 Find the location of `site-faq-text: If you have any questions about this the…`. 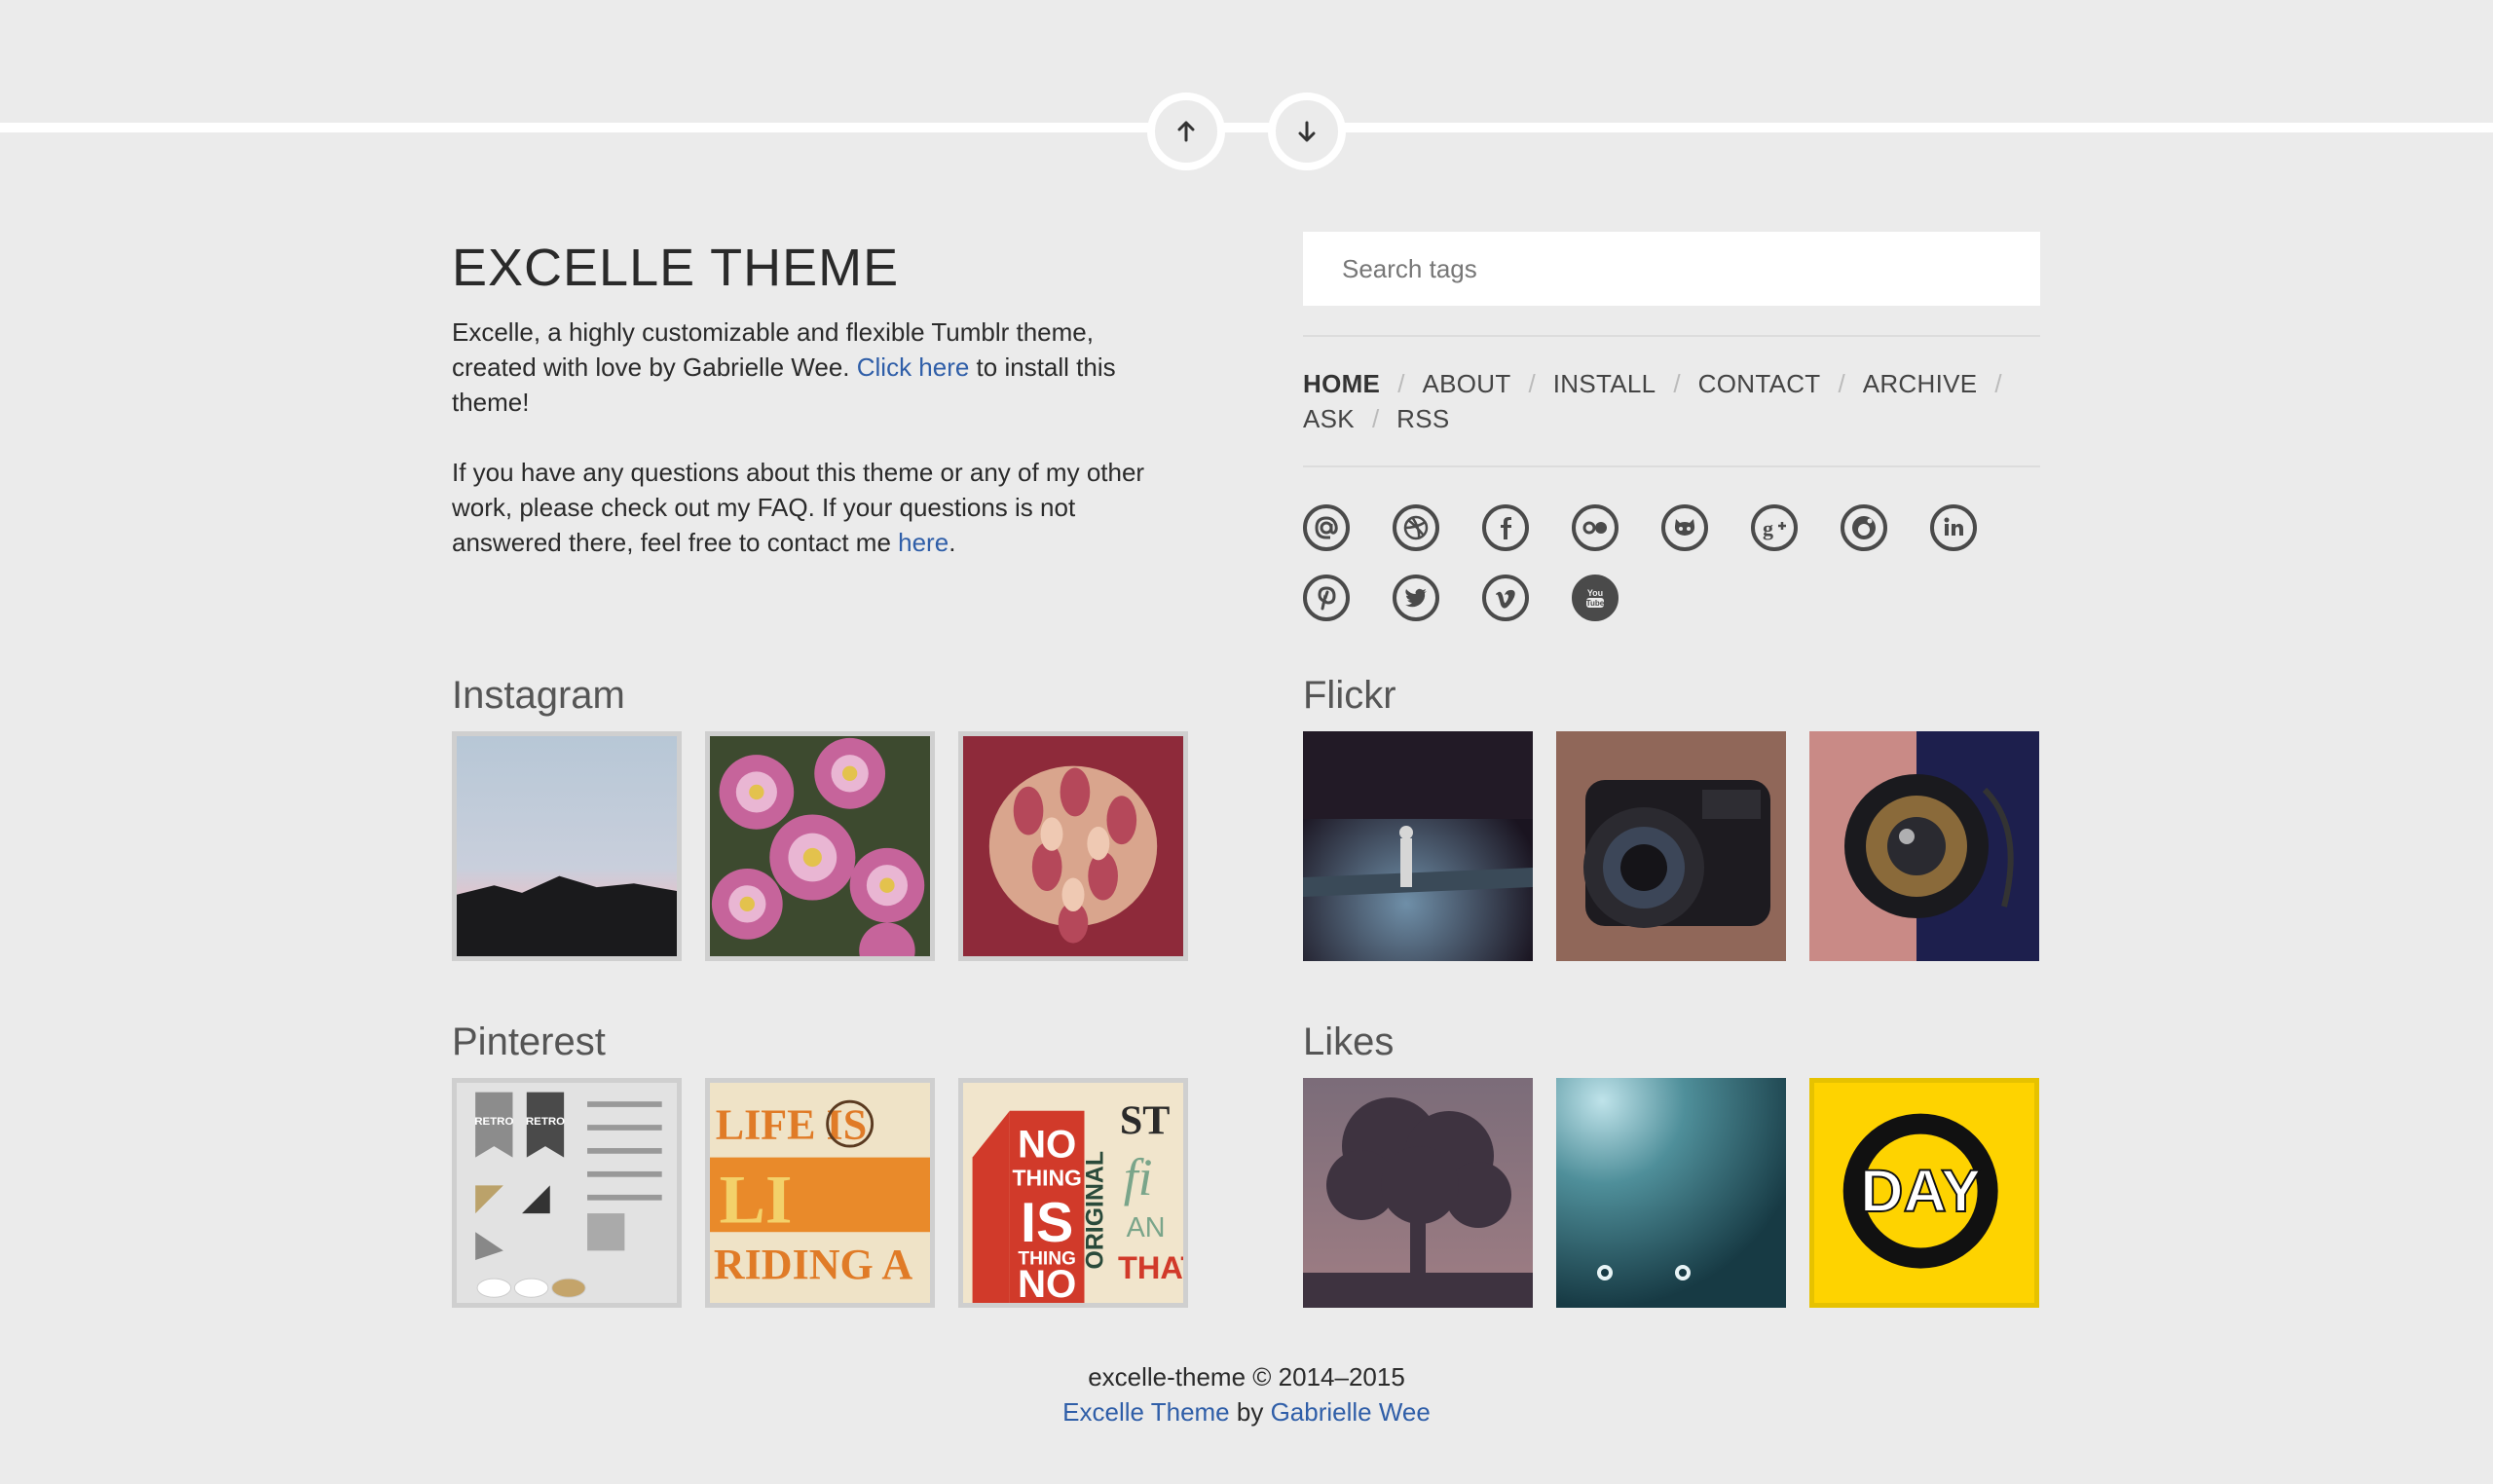

site-faq-text: If you have any questions about this the… is located at coordinates (812, 507).